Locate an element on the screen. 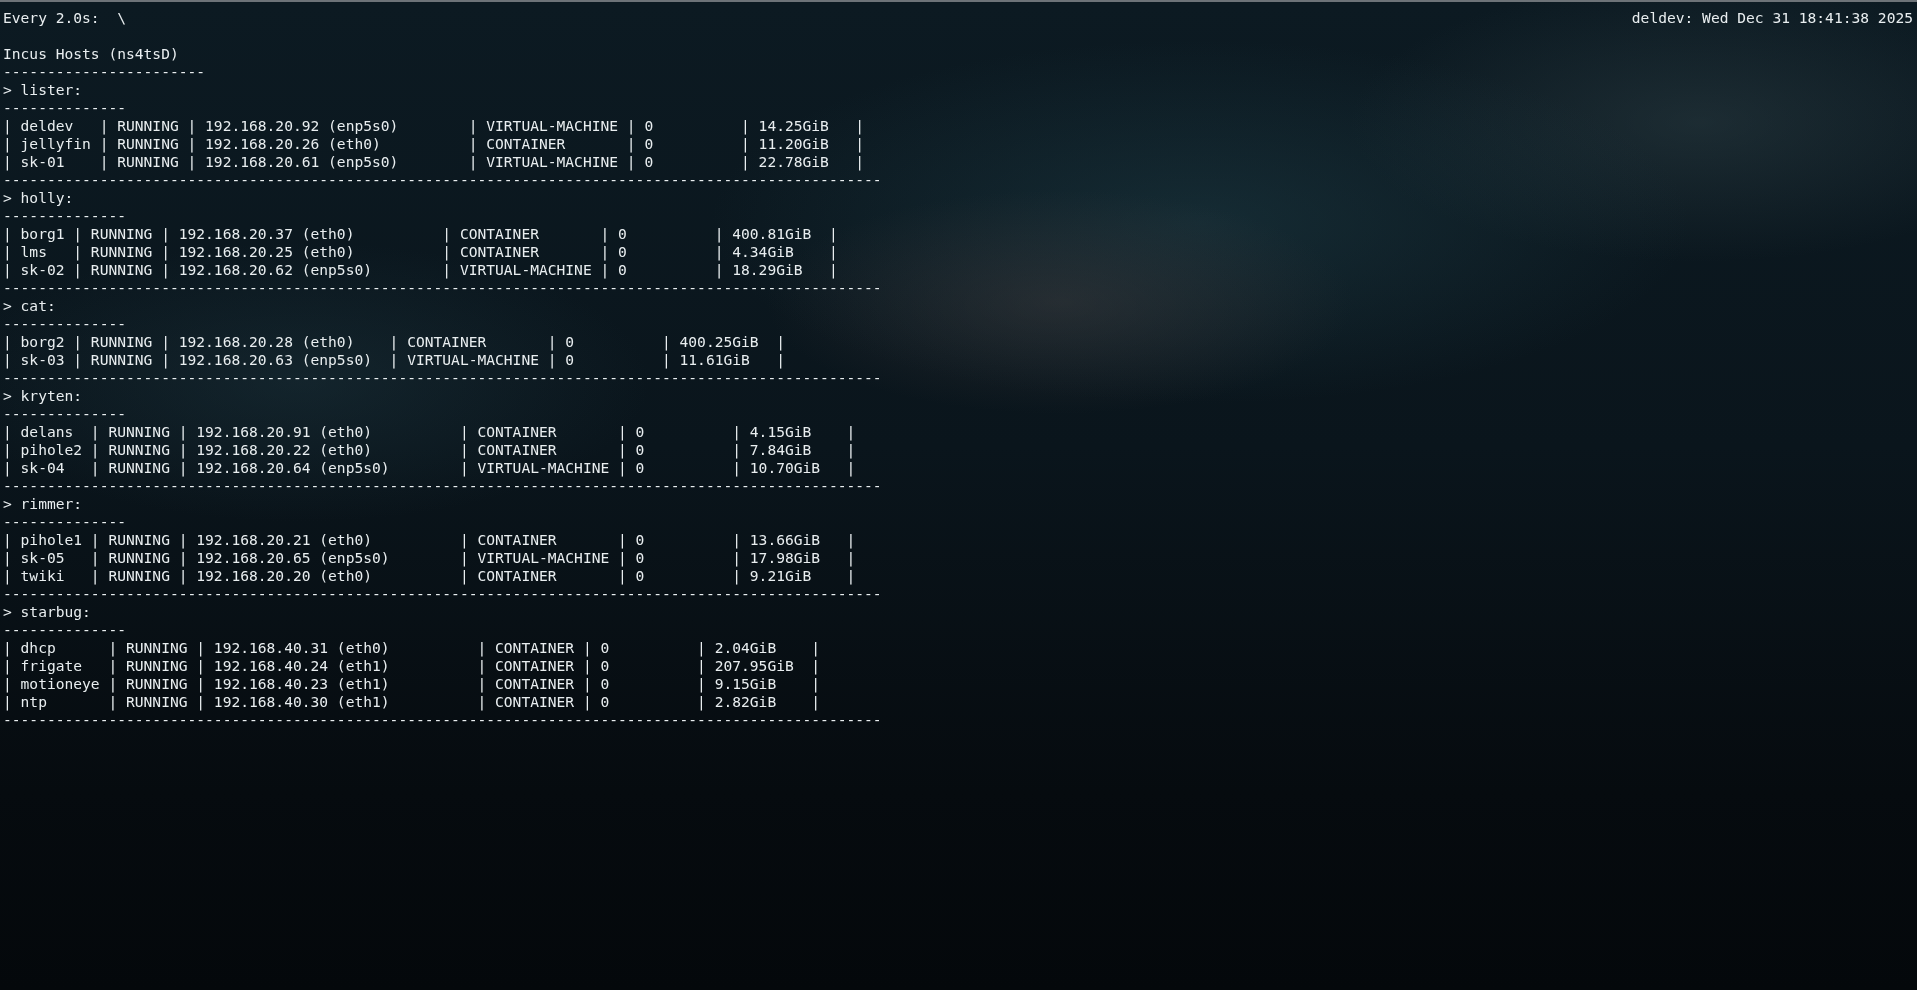 The image size is (1917, 990). instance-row: | sk-01 | RUNNING | 192.168.20.61 (enp5s0) | VIRTUAL-MACHINE | 0 | 22.78GiB | is located at coordinates (434, 162).